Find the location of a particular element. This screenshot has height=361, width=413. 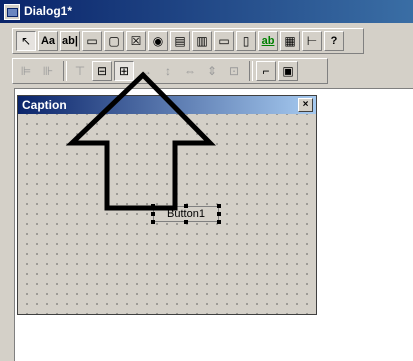

window-title-bar: Dialog1* is located at coordinates (206, 11).